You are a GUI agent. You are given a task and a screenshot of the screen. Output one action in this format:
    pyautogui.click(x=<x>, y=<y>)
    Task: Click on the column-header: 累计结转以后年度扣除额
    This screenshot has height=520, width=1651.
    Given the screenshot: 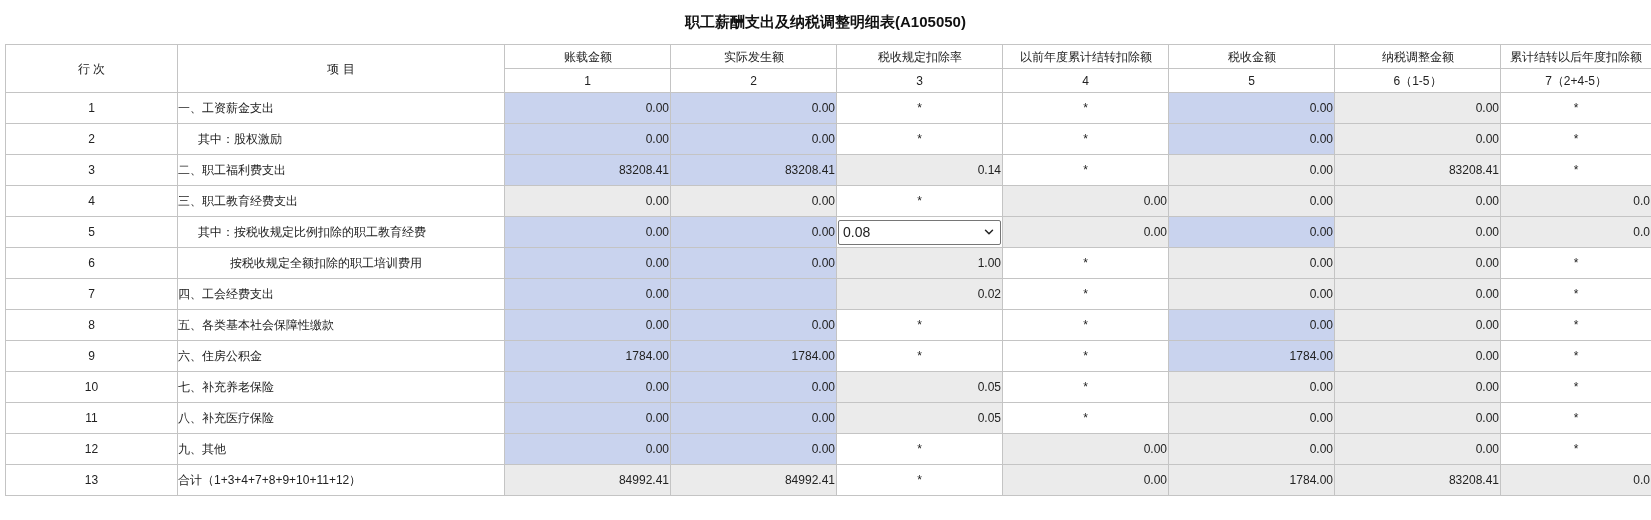 What is the action you would take?
    pyautogui.click(x=1575, y=56)
    